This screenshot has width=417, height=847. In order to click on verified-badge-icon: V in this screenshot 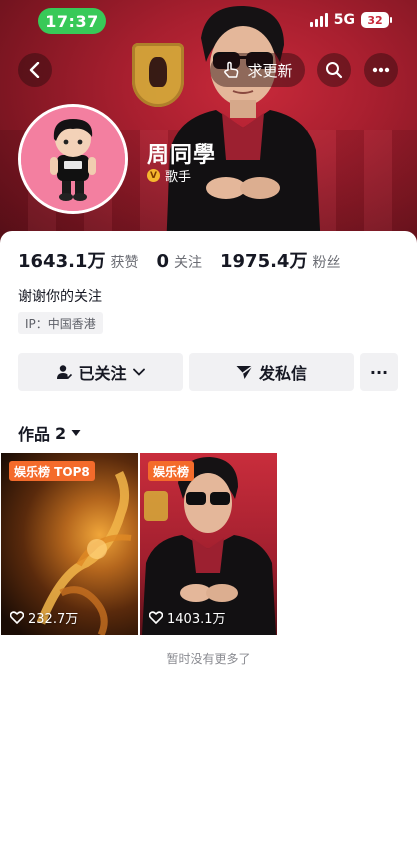, I will do `click(153, 175)`.